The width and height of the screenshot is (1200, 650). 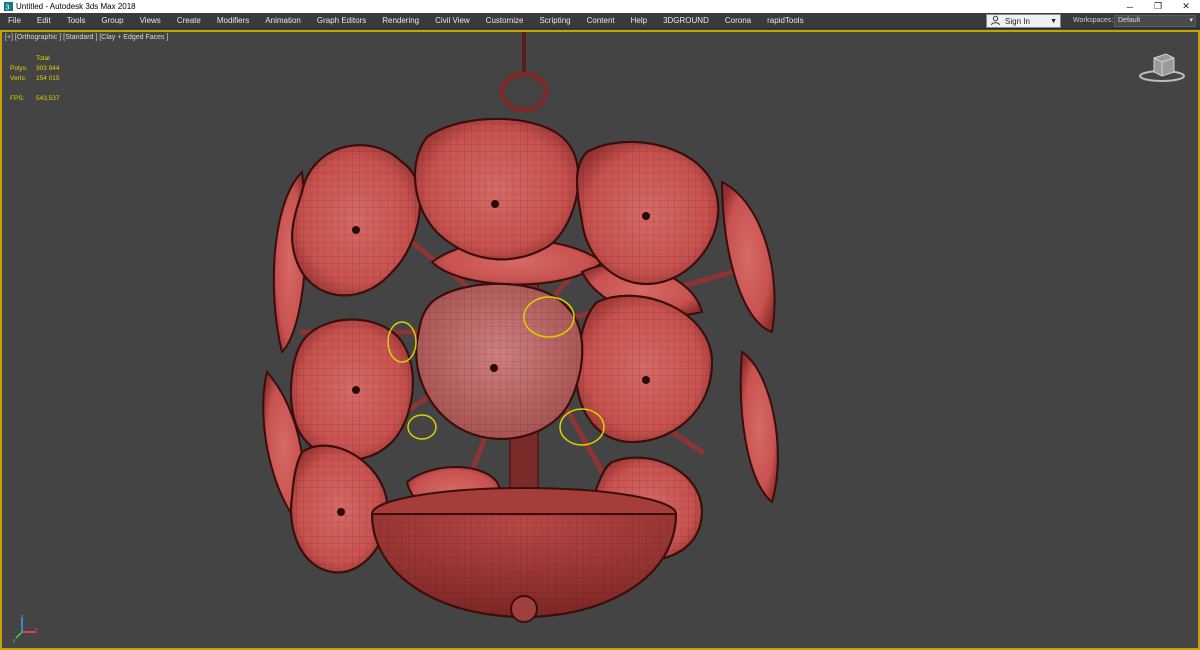 I want to click on polys-label: Polys:, so click(x=19, y=68).